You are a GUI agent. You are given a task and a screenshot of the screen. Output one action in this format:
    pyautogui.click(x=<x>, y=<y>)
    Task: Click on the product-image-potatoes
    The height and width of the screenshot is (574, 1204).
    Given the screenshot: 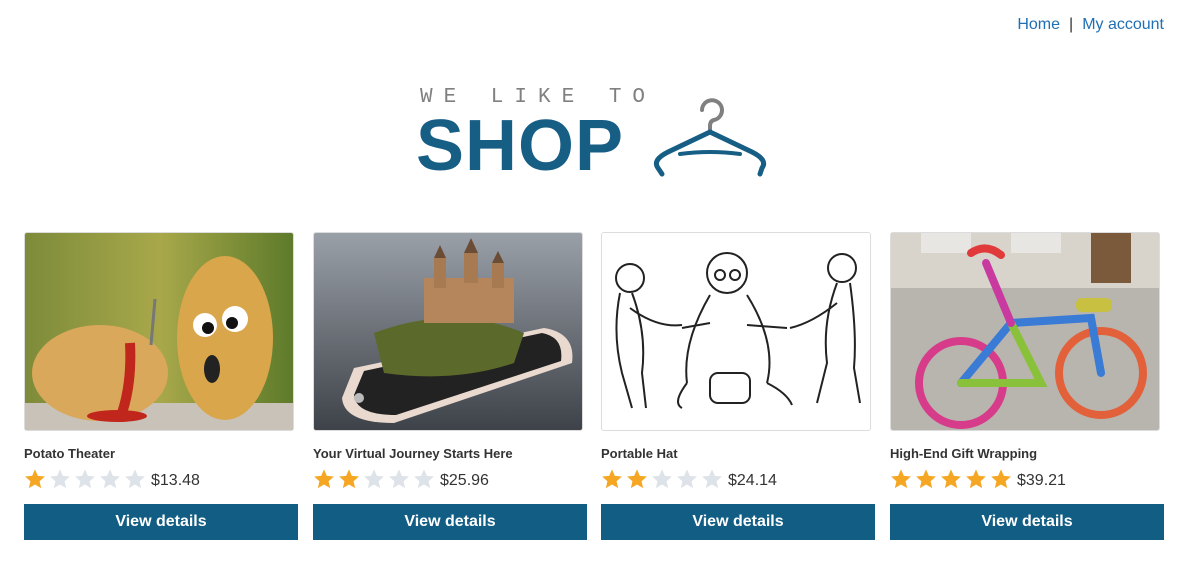 What is the action you would take?
    pyautogui.click(x=159, y=331)
    